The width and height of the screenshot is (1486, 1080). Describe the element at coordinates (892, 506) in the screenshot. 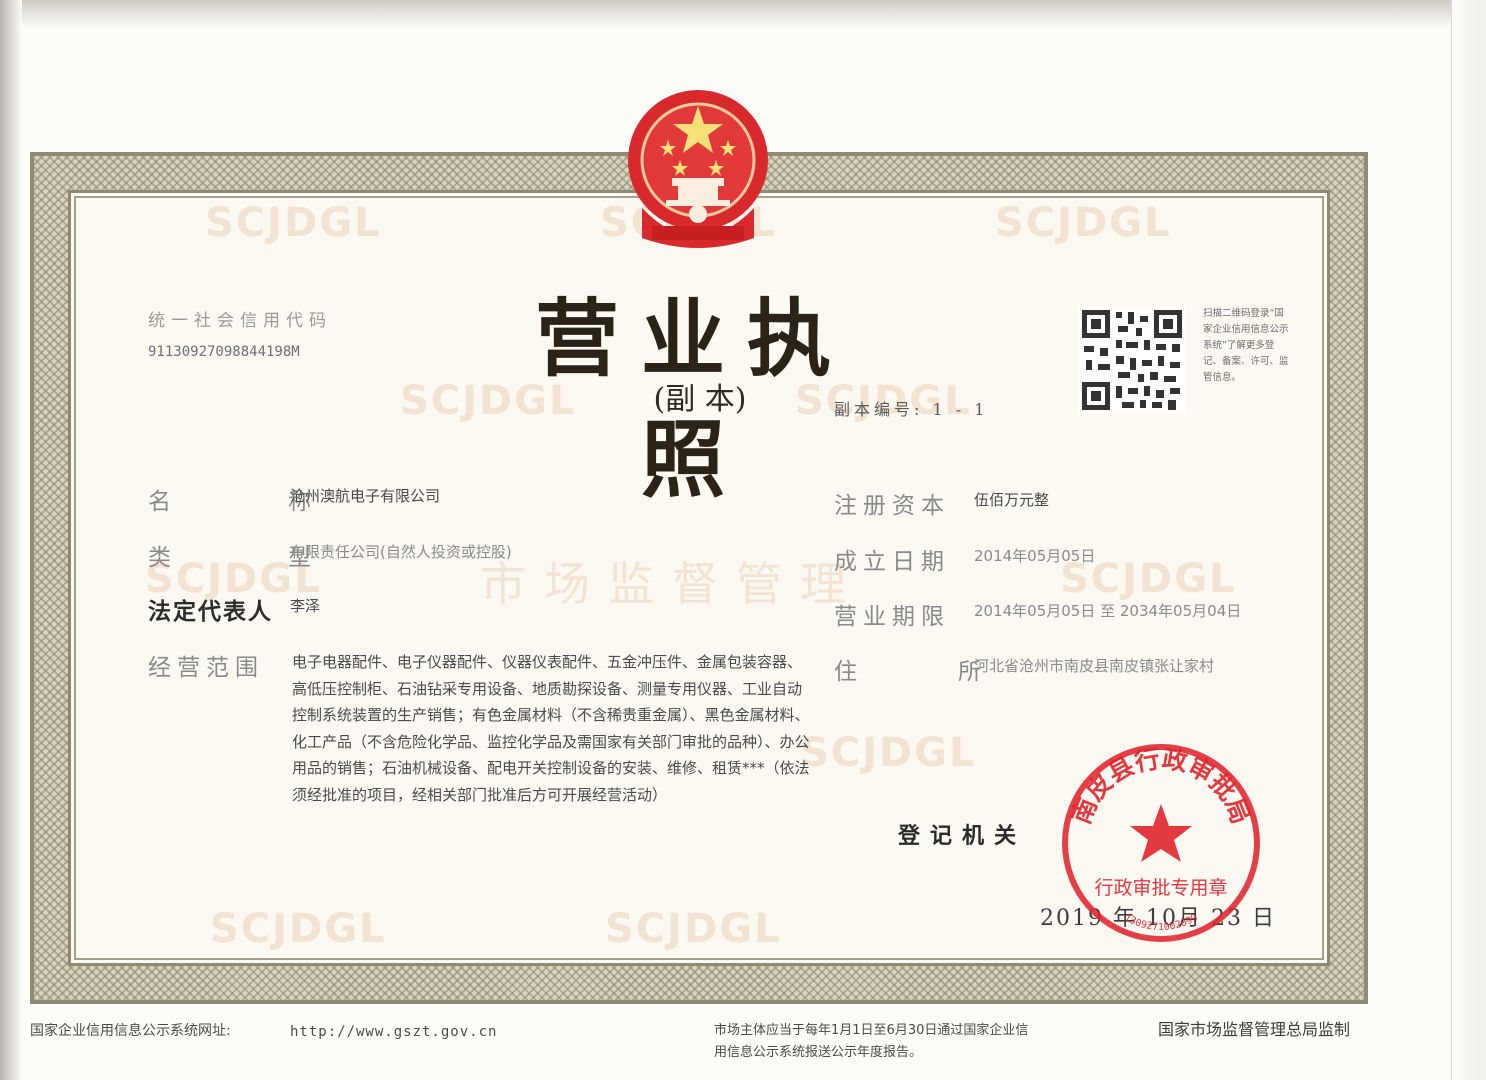

I see `capital-label: 注册资本` at that location.